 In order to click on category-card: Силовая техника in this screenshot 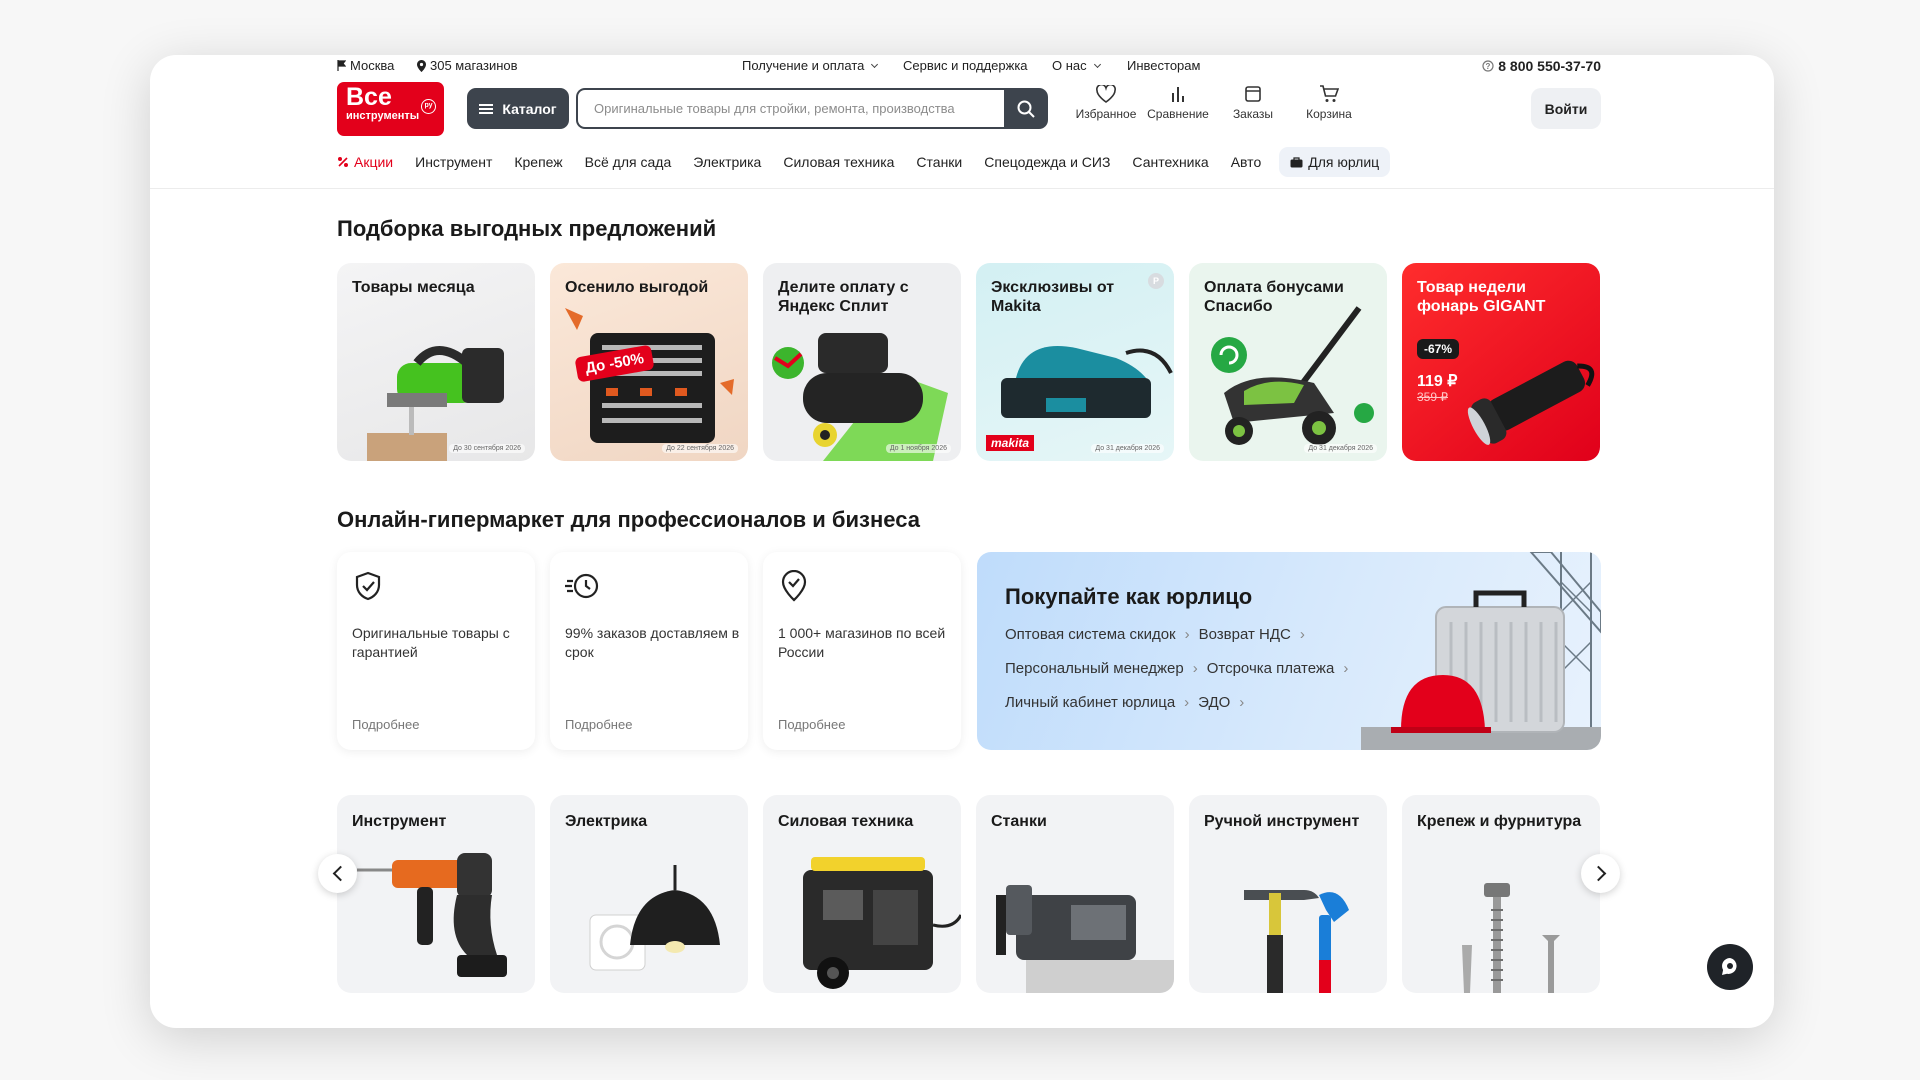, I will do `click(862, 894)`.